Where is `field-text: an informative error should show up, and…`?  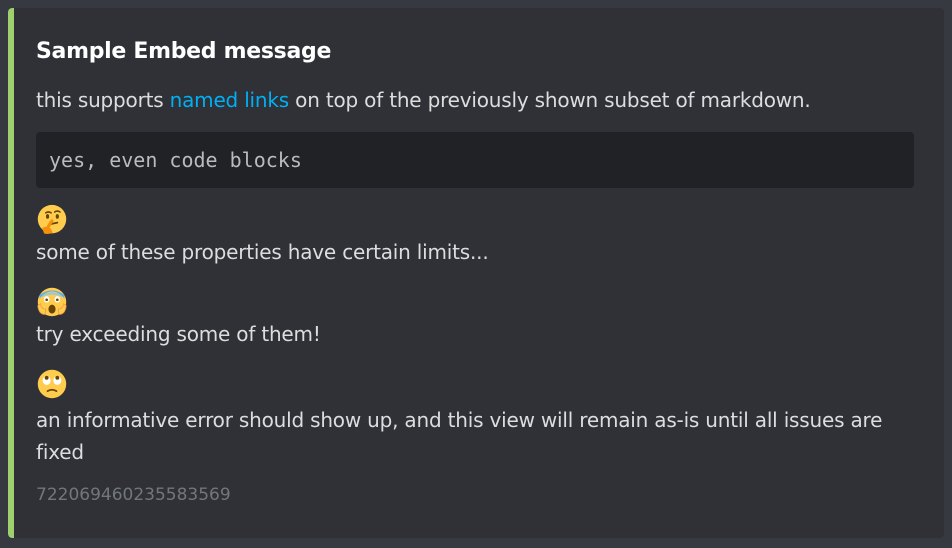 field-text: an informative error should show up, and… is located at coordinates (459, 436).